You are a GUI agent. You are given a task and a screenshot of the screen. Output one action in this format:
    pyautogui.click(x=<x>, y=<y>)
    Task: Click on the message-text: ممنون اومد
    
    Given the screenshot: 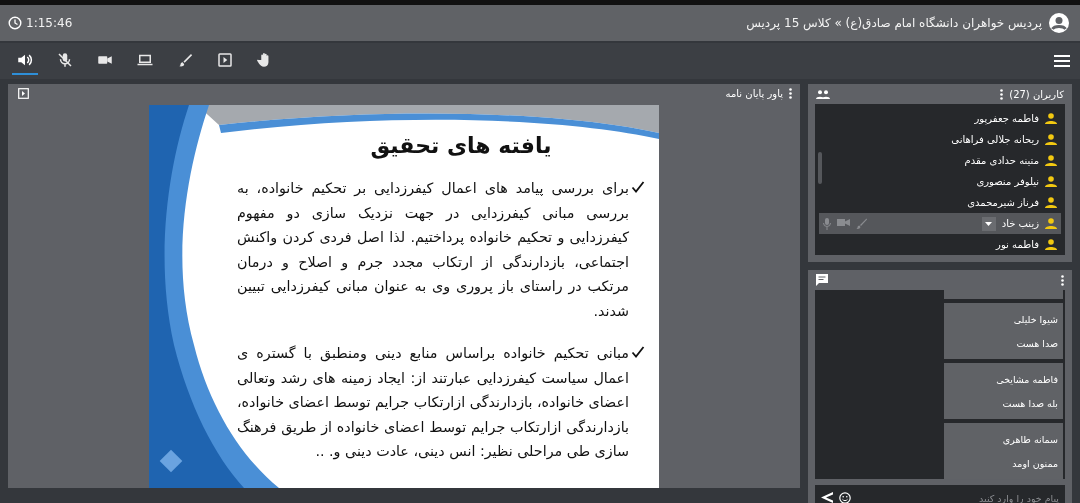 What is the action you would take?
    pyautogui.click(x=1034, y=463)
    